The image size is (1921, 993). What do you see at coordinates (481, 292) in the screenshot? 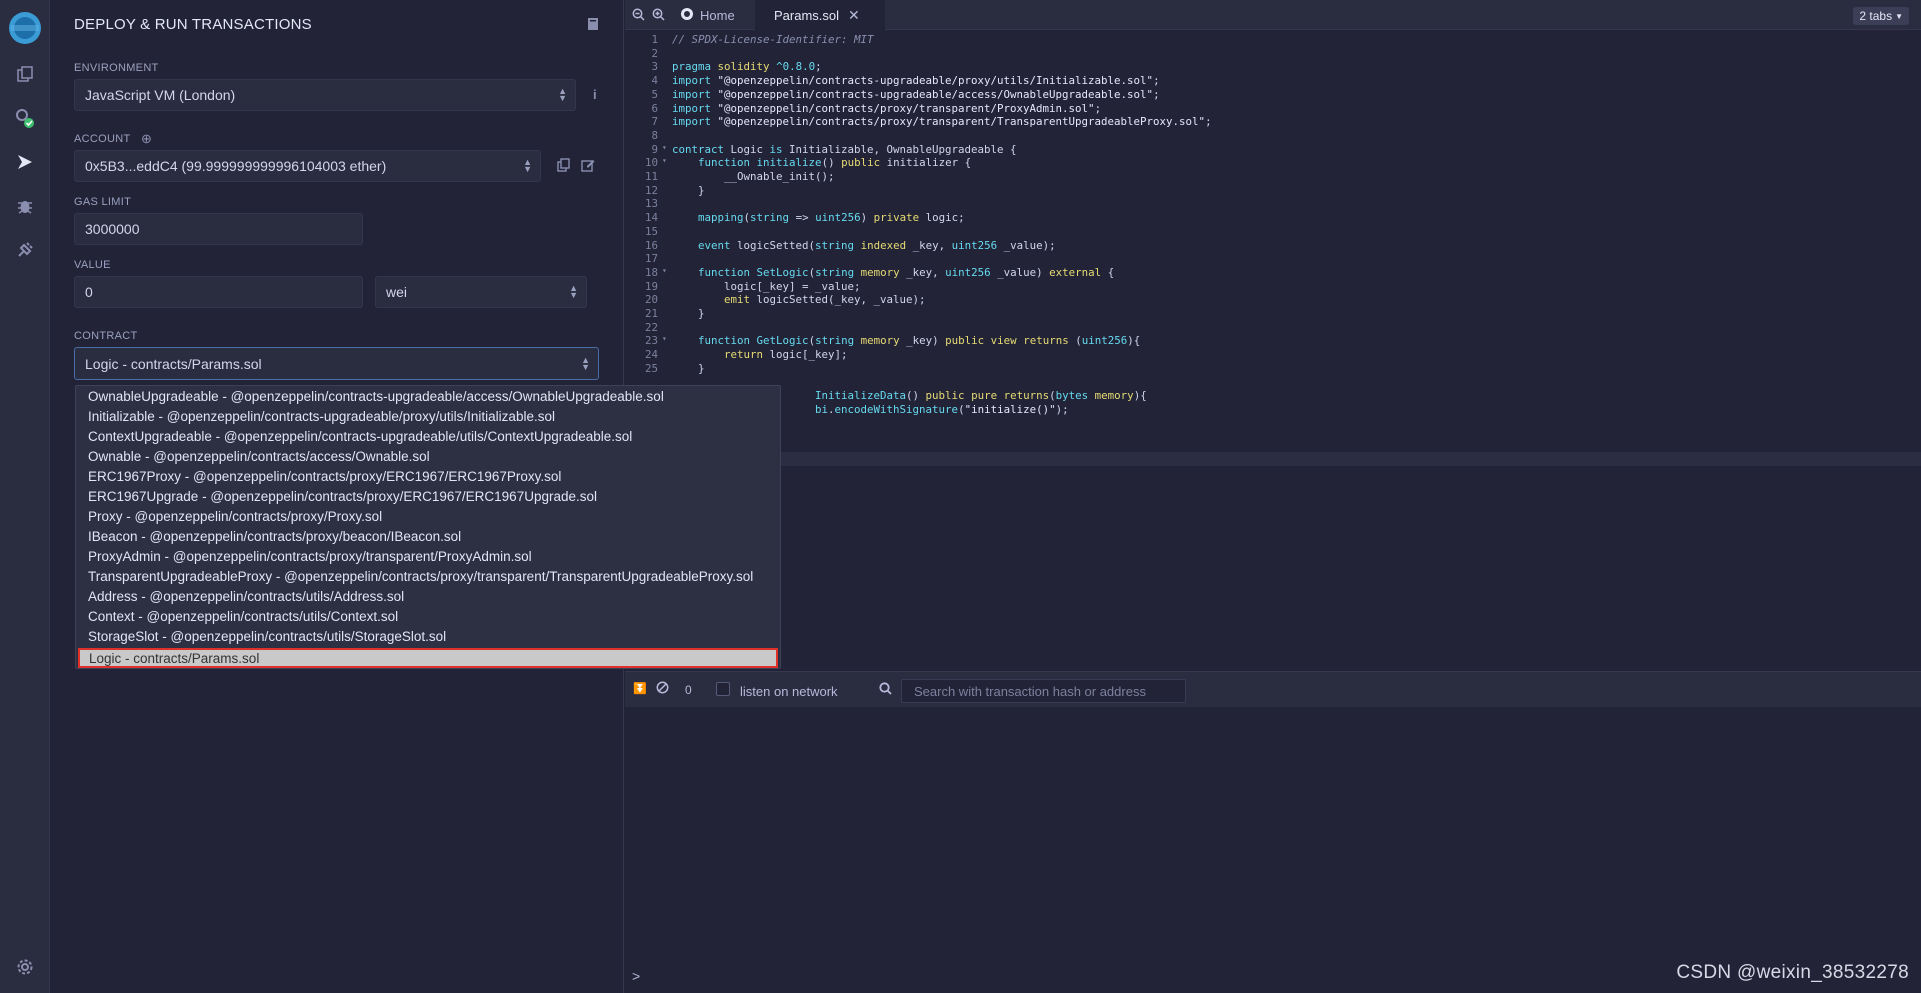
I see `value-unit-select: wei ▲ ▼` at bounding box center [481, 292].